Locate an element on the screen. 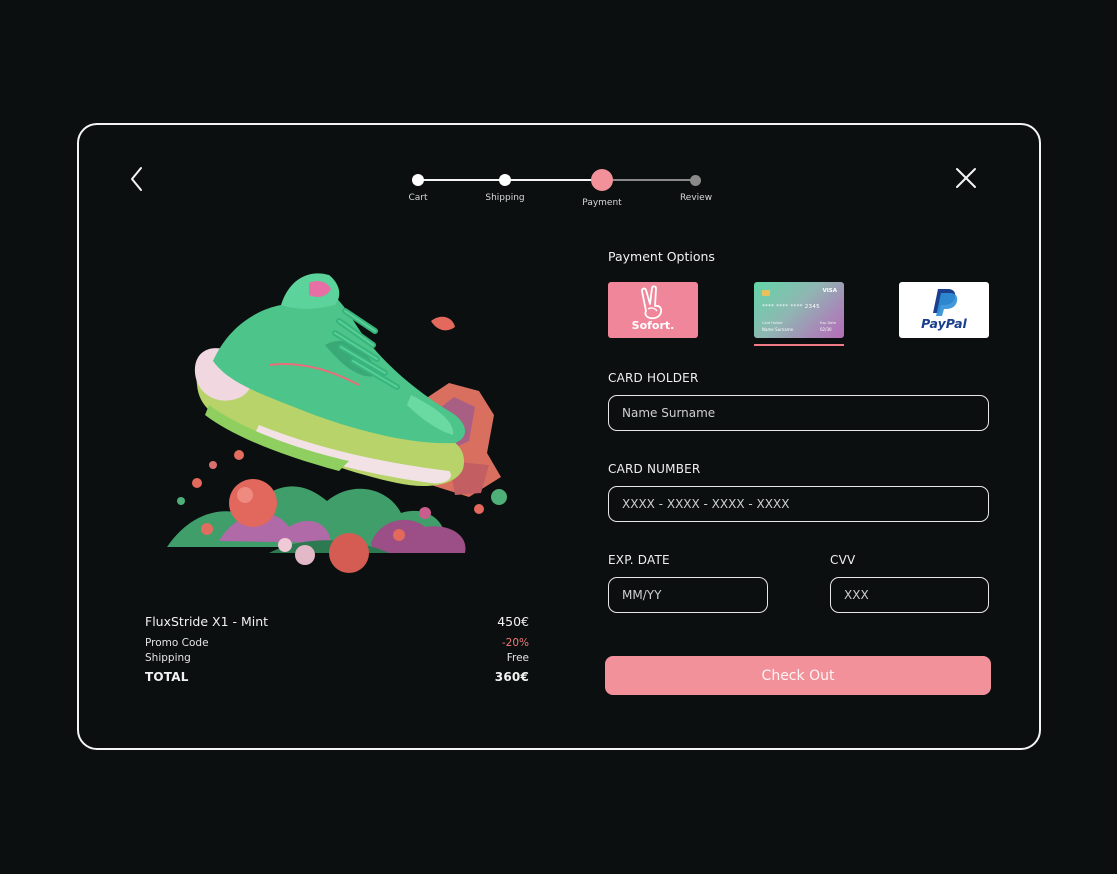 The height and width of the screenshot is (874, 1117). card-exp-value: 02/30 is located at coordinates (826, 329).